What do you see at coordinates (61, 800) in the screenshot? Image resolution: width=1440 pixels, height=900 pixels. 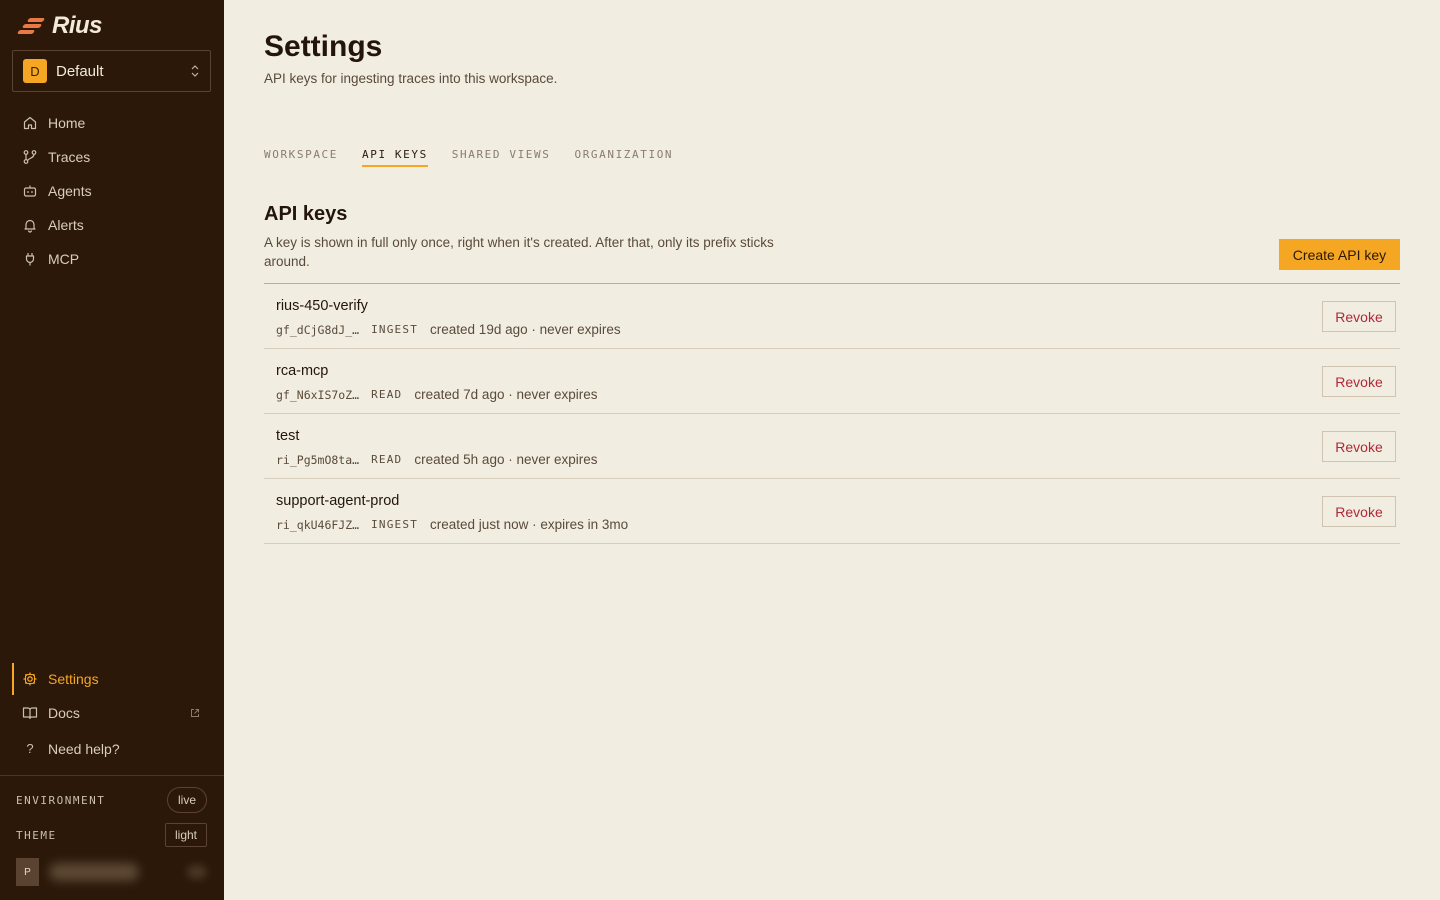 I see `environment-label: ENVIRONMENT` at bounding box center [61, 800].